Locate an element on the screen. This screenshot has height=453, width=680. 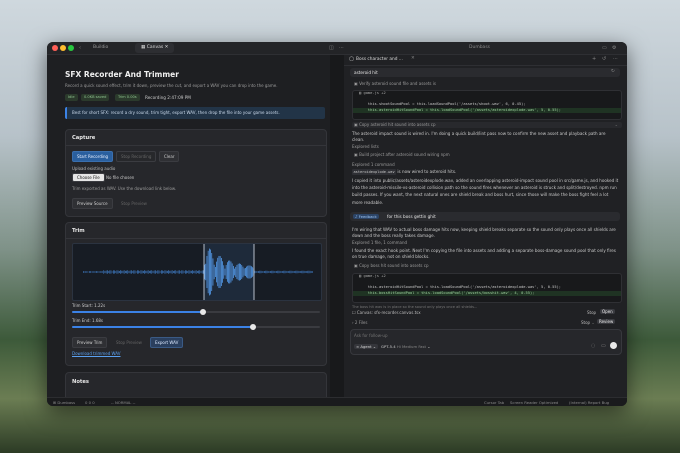
chat-input is located at coordinates (479, 335).